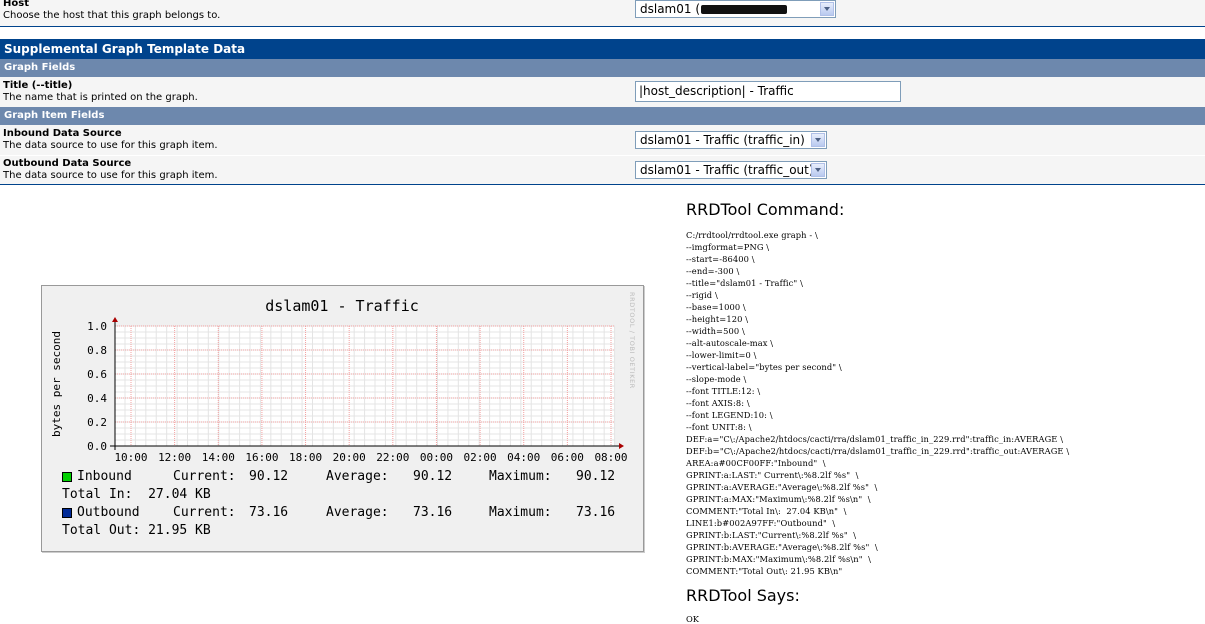 The width and height of the screenshot is (1205, 624). I want to click on inbound-current-label: Current:, so click(204, 476).